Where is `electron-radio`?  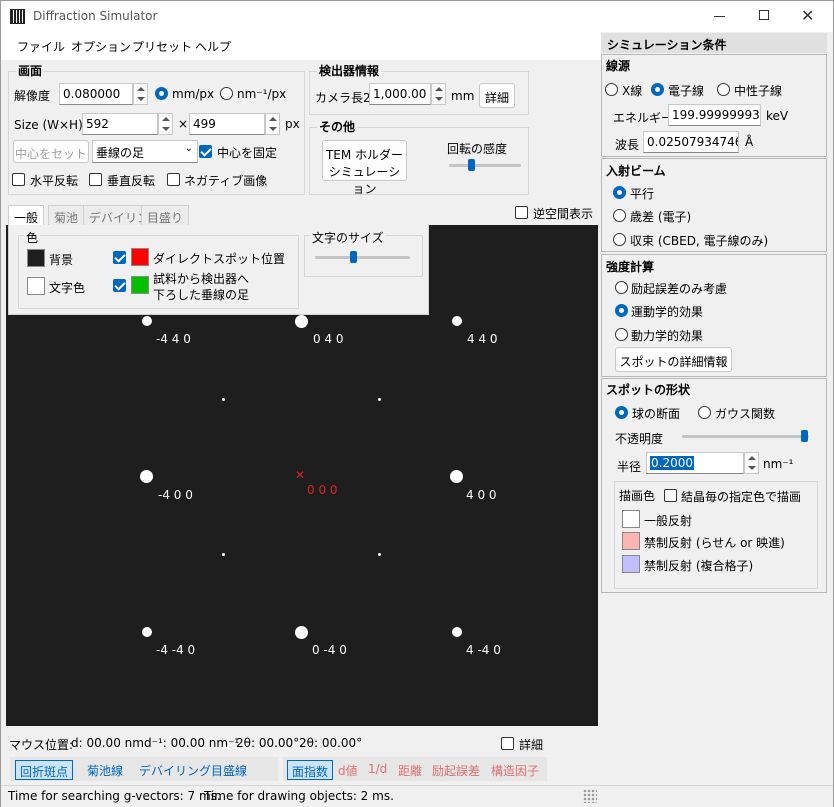 electron-radio is located at coordinates (657, 89).